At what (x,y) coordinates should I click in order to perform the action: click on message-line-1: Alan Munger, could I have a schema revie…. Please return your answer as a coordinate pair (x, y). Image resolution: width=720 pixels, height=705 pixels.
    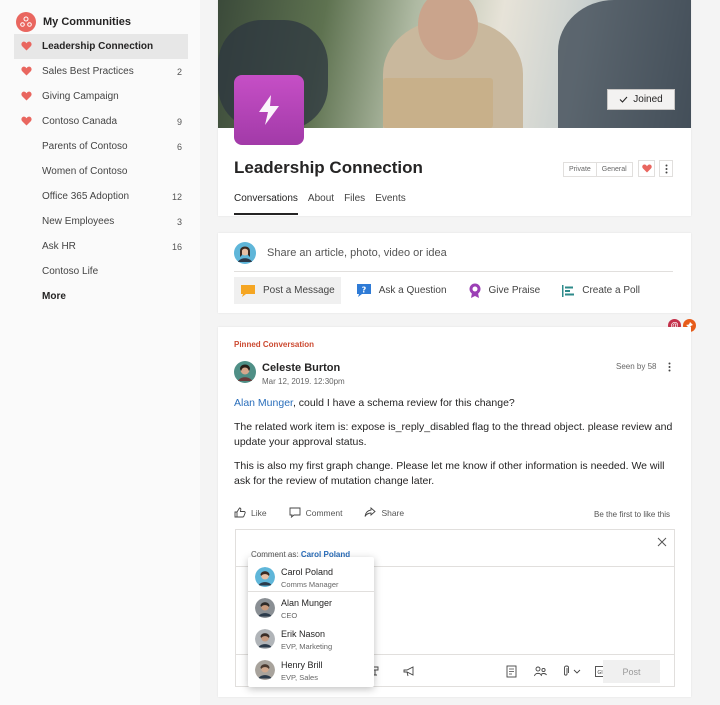
    Looking at the image, I should click on (456, 403).